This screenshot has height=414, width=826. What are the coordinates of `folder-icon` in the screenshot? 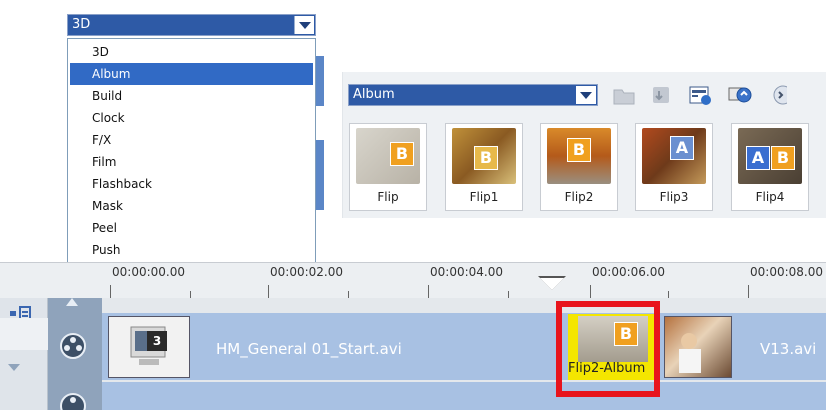 It's located at (624, 95).